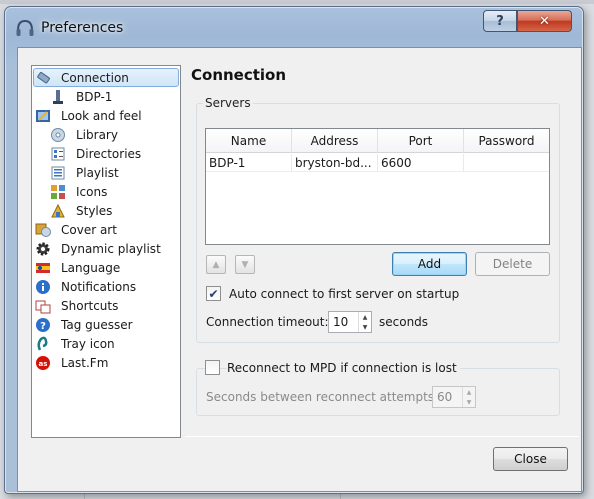 Image resolution: width=594 pixels, height=499 pixels. Describe the element at coordinates (343, 322) in the screenshot. I see `connection-timeout-value: 10` at that location.